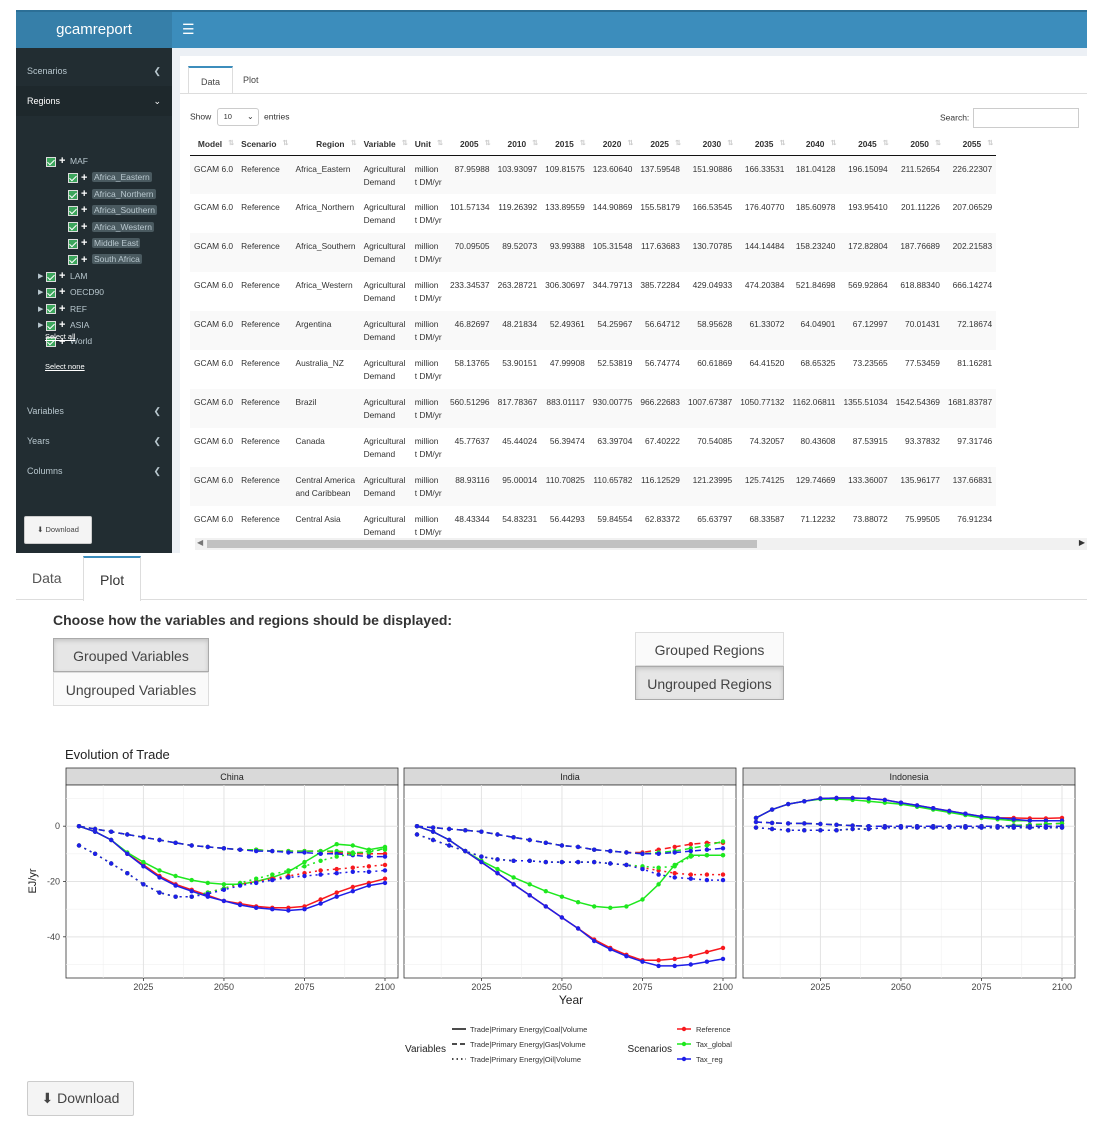  Describe the element at coordinates (428, 144) in the screenshot. I see `column-header: Unit ⇅` at that location.